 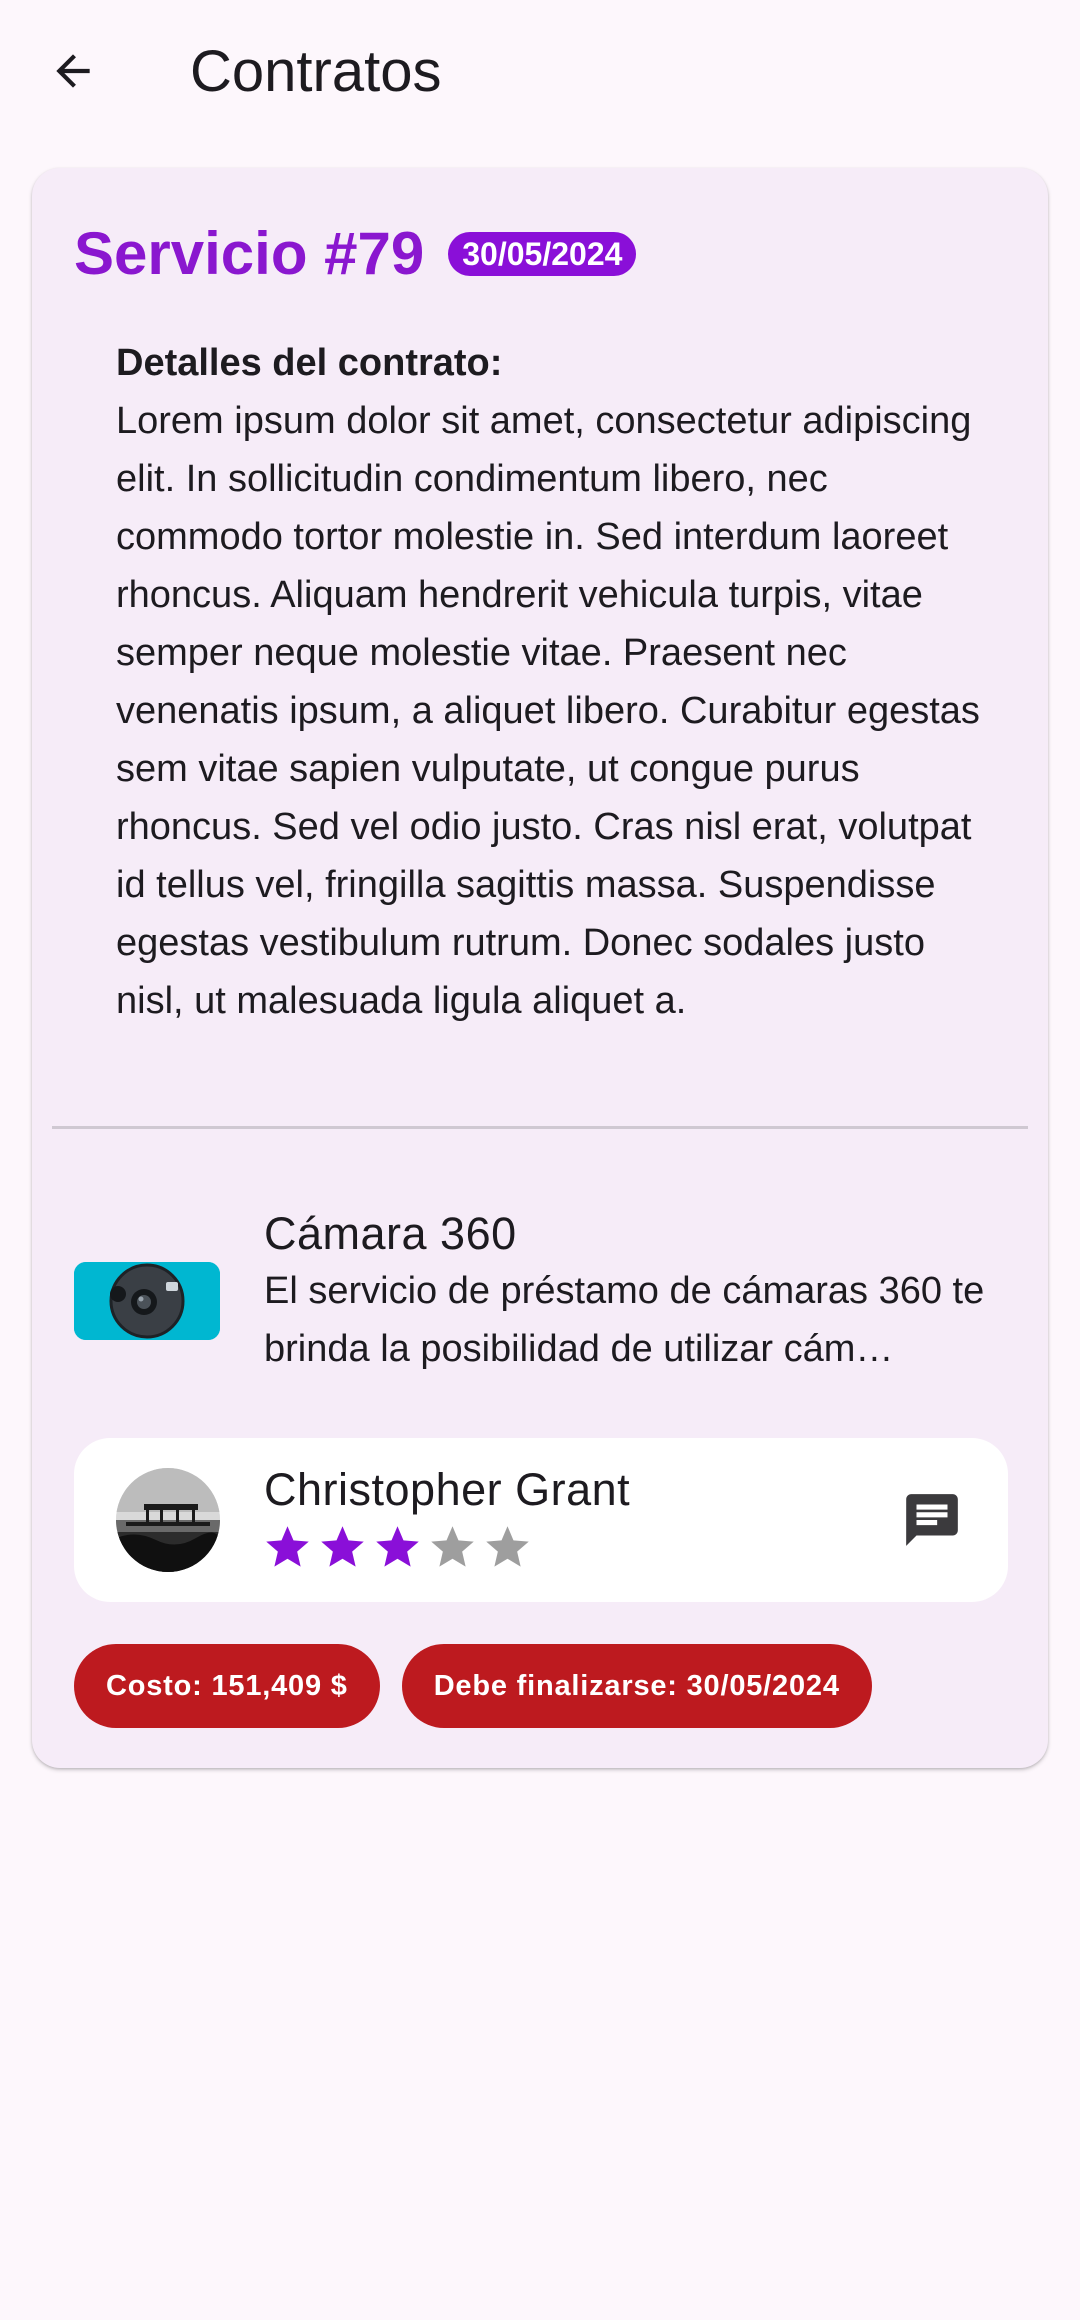 What do you see at coordinates (542, 254) in the screenshot?
I see `date-badge: 30/05/2024` at bounding box center [542, 254].